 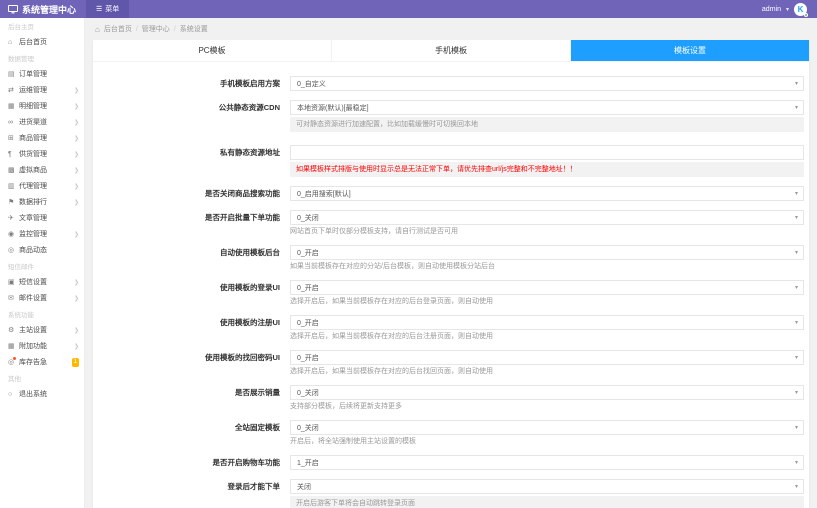 I want to click on sidebar-item-退出系统: ○ 退出系统, so click(x=42, y=394).